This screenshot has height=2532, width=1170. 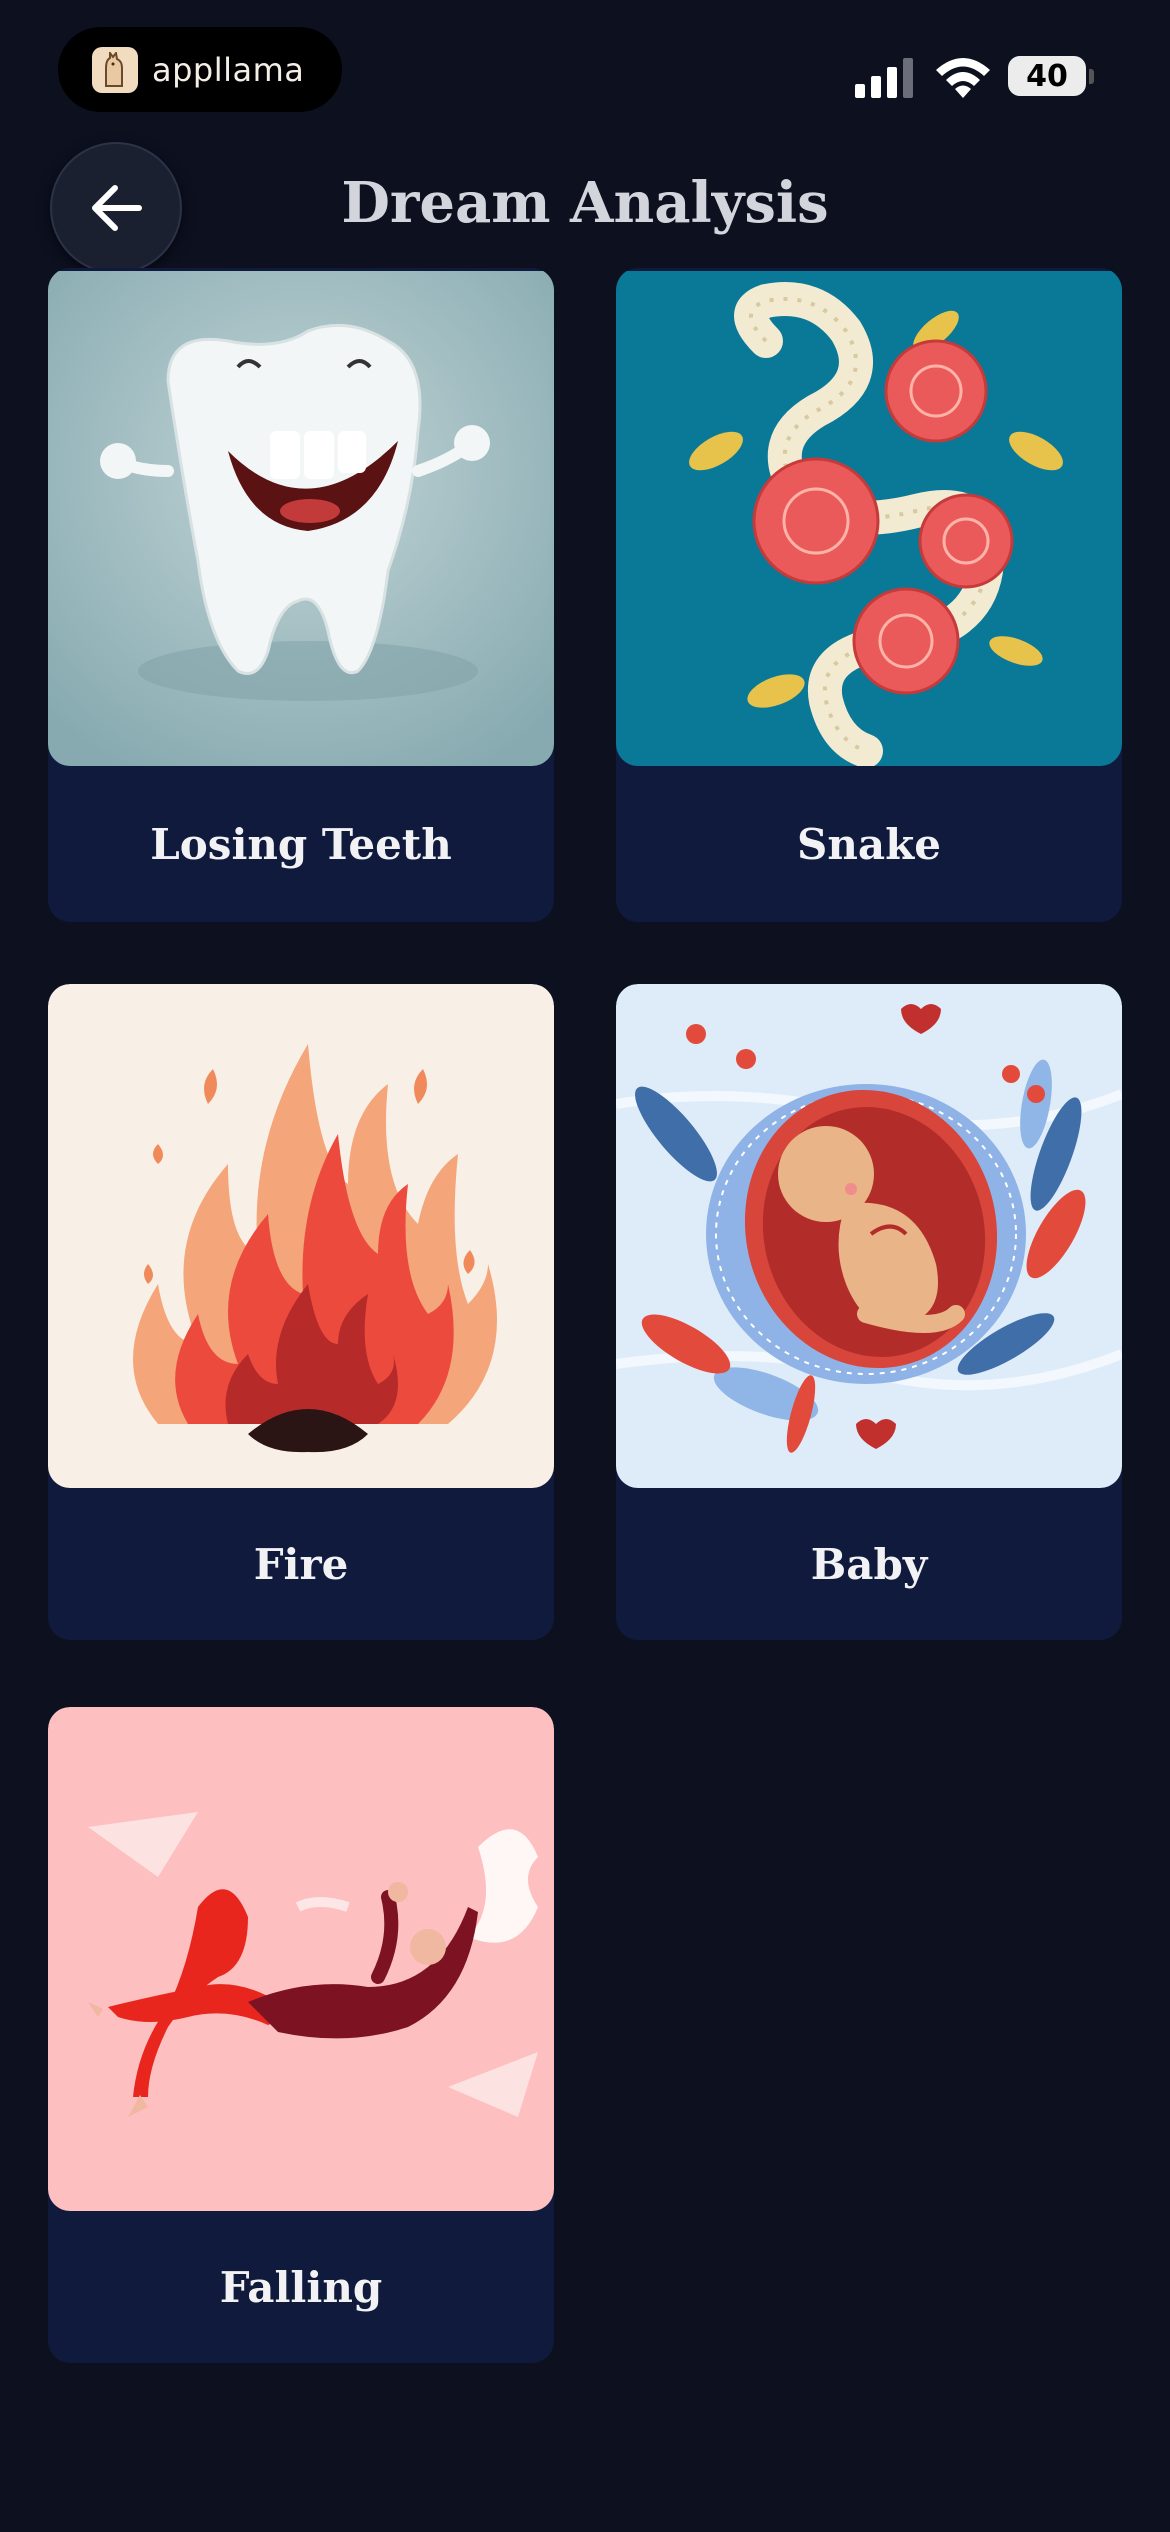 I want to click on falling-illustration, so click(x=301, y=1959).